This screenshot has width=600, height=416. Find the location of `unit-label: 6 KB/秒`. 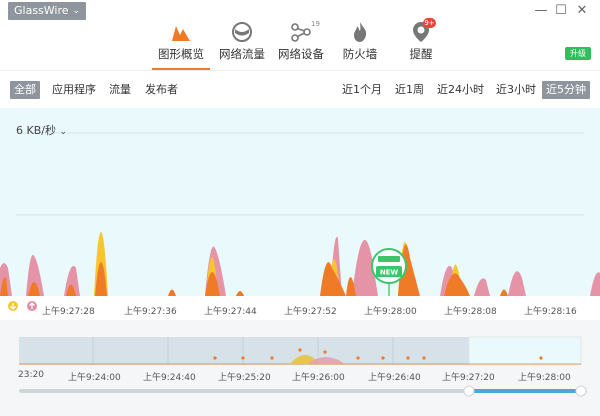

unit-label: 6 KB/秒 is located at coordinates (36, 130).